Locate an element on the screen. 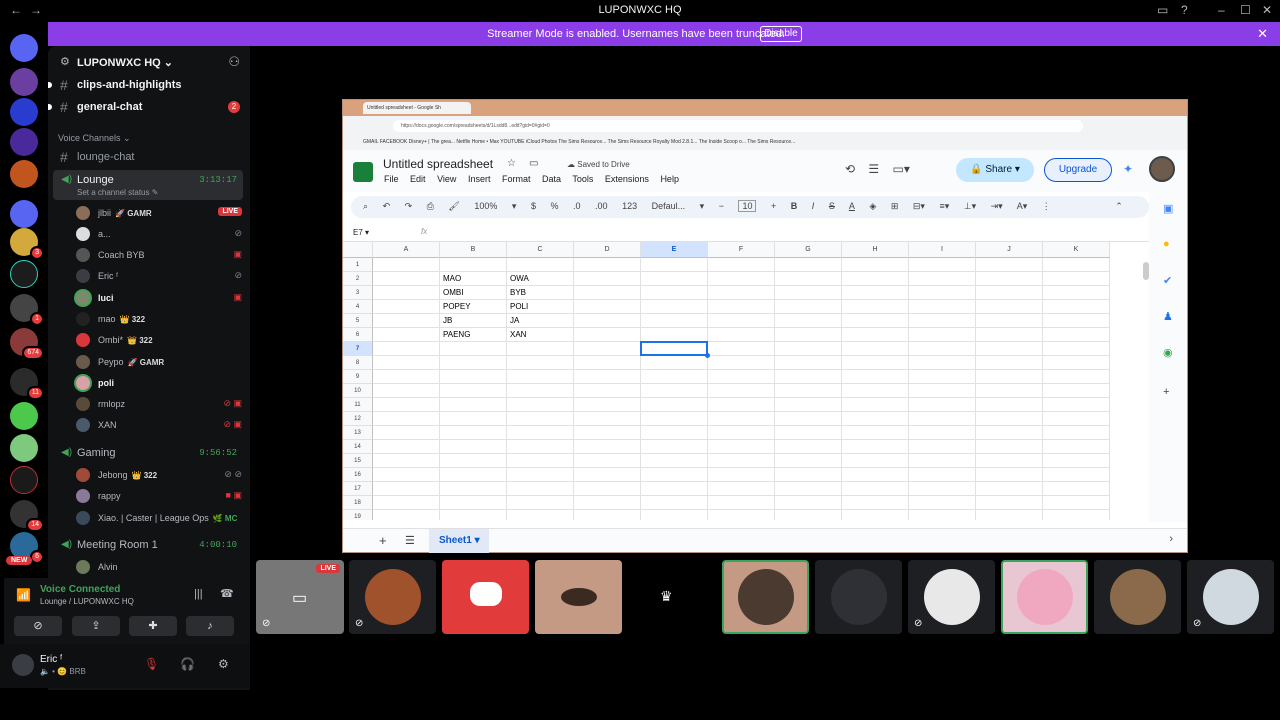 This screenshot has width=1280, height=720. voice-member: rmlopz ⊘ ▣ is located at coordinates (159, 404).